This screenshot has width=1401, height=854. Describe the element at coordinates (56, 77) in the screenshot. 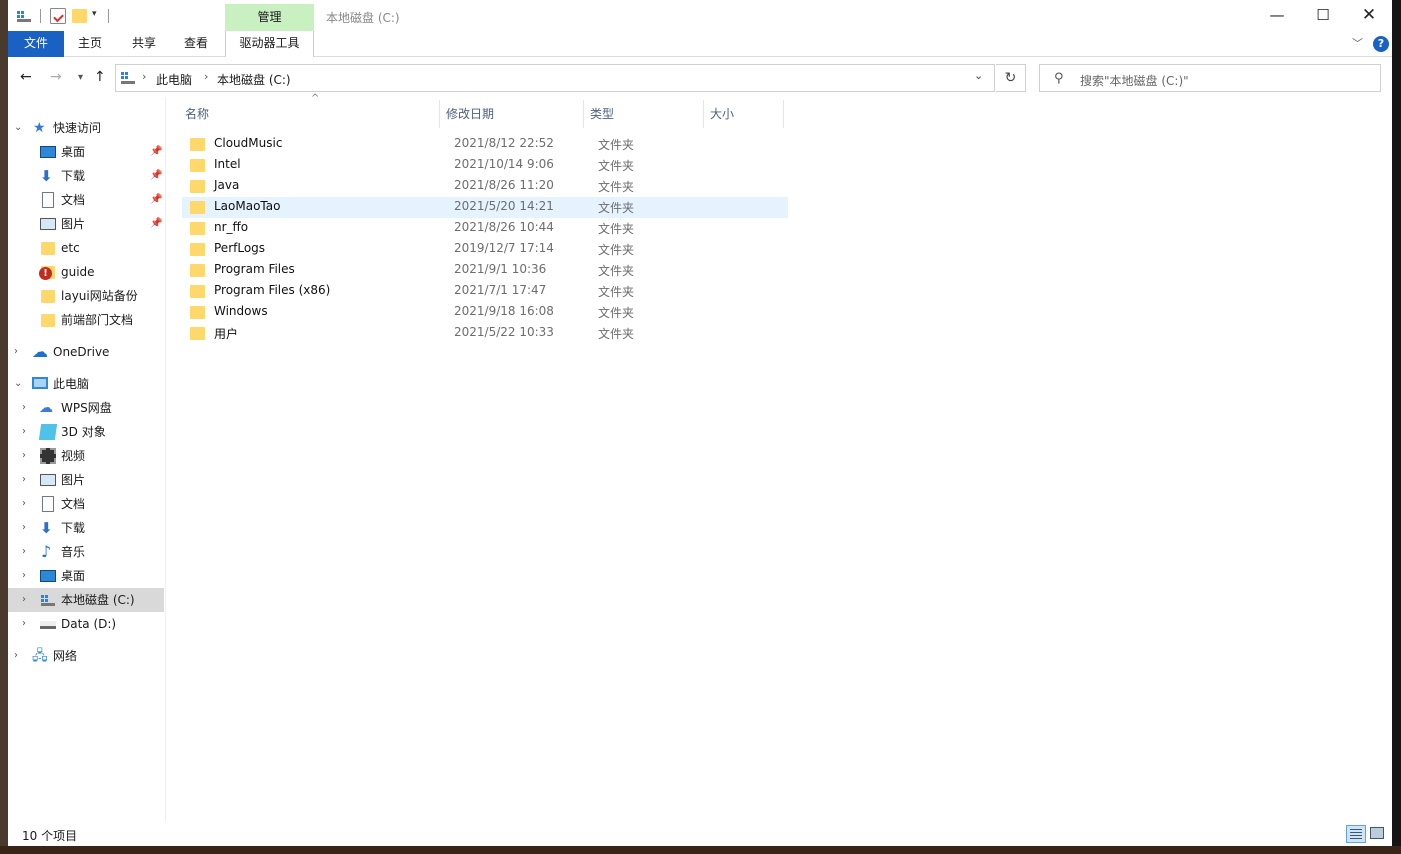

I see `forward-arrow-icon: →` at that location.